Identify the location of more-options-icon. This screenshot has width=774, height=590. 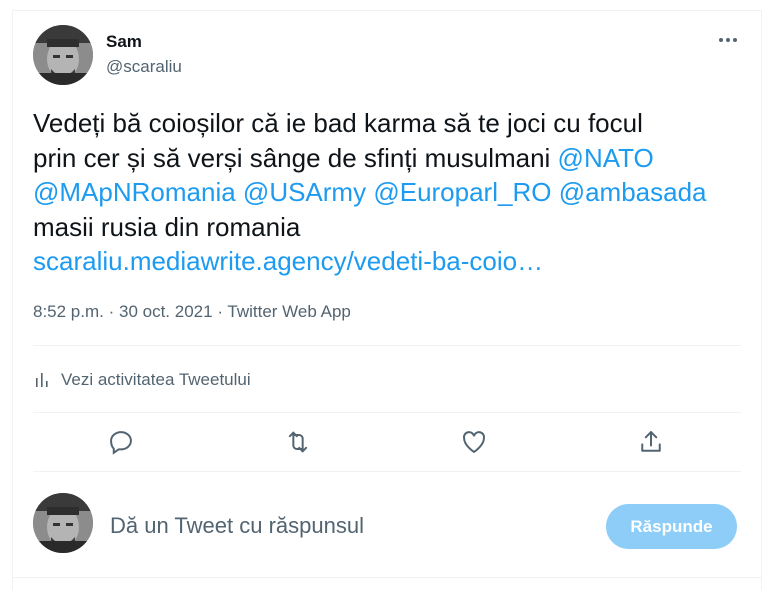
(728, 40).